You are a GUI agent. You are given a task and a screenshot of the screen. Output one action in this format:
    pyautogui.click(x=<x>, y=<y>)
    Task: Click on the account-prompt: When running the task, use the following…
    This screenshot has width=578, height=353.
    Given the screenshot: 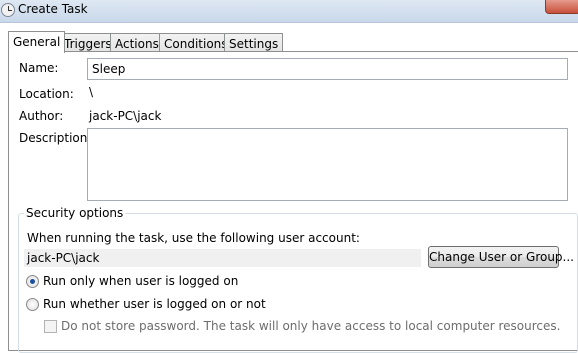 What is the action you would take?
    pyautogui.click(x=193, y=238)
    